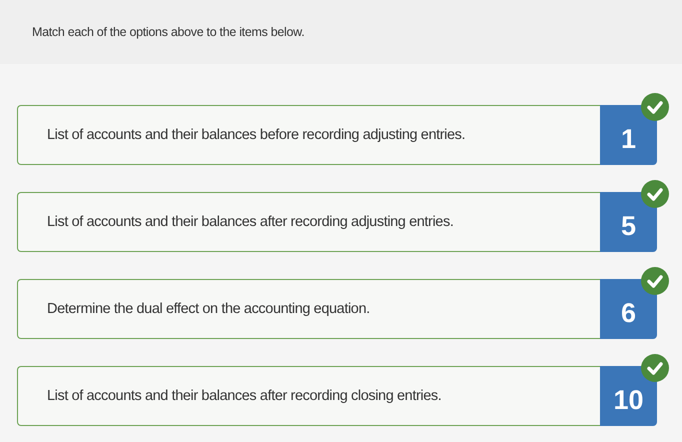  I want to click on answer-box: 10, so click(628, 396).